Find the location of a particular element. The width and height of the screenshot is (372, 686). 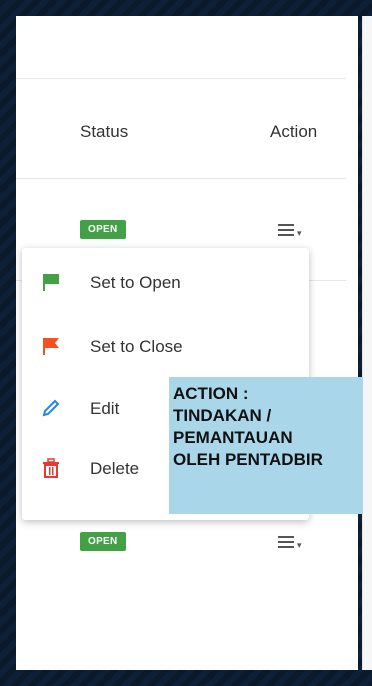

red-flag-icon is located at coordinates (51, 346).